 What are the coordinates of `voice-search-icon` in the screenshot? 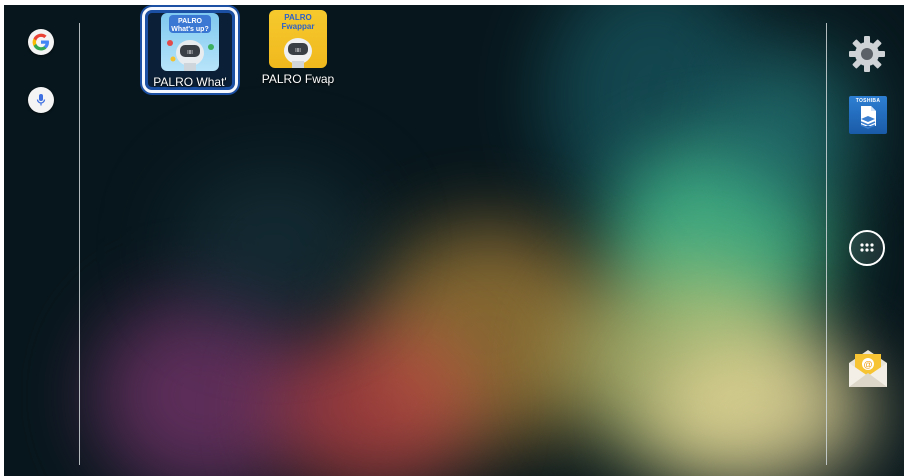 It's located at (41, 100).